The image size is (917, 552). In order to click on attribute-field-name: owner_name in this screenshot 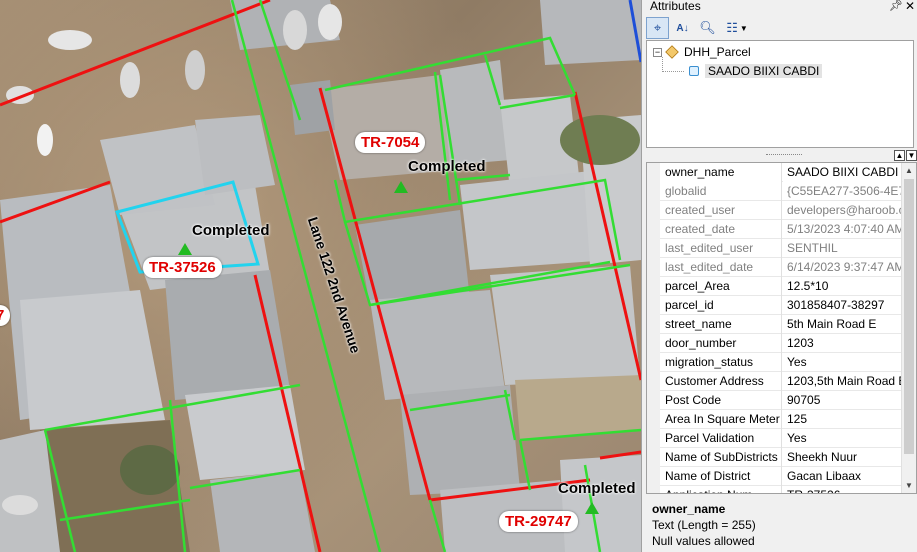, I will do `click(721, 172)`.